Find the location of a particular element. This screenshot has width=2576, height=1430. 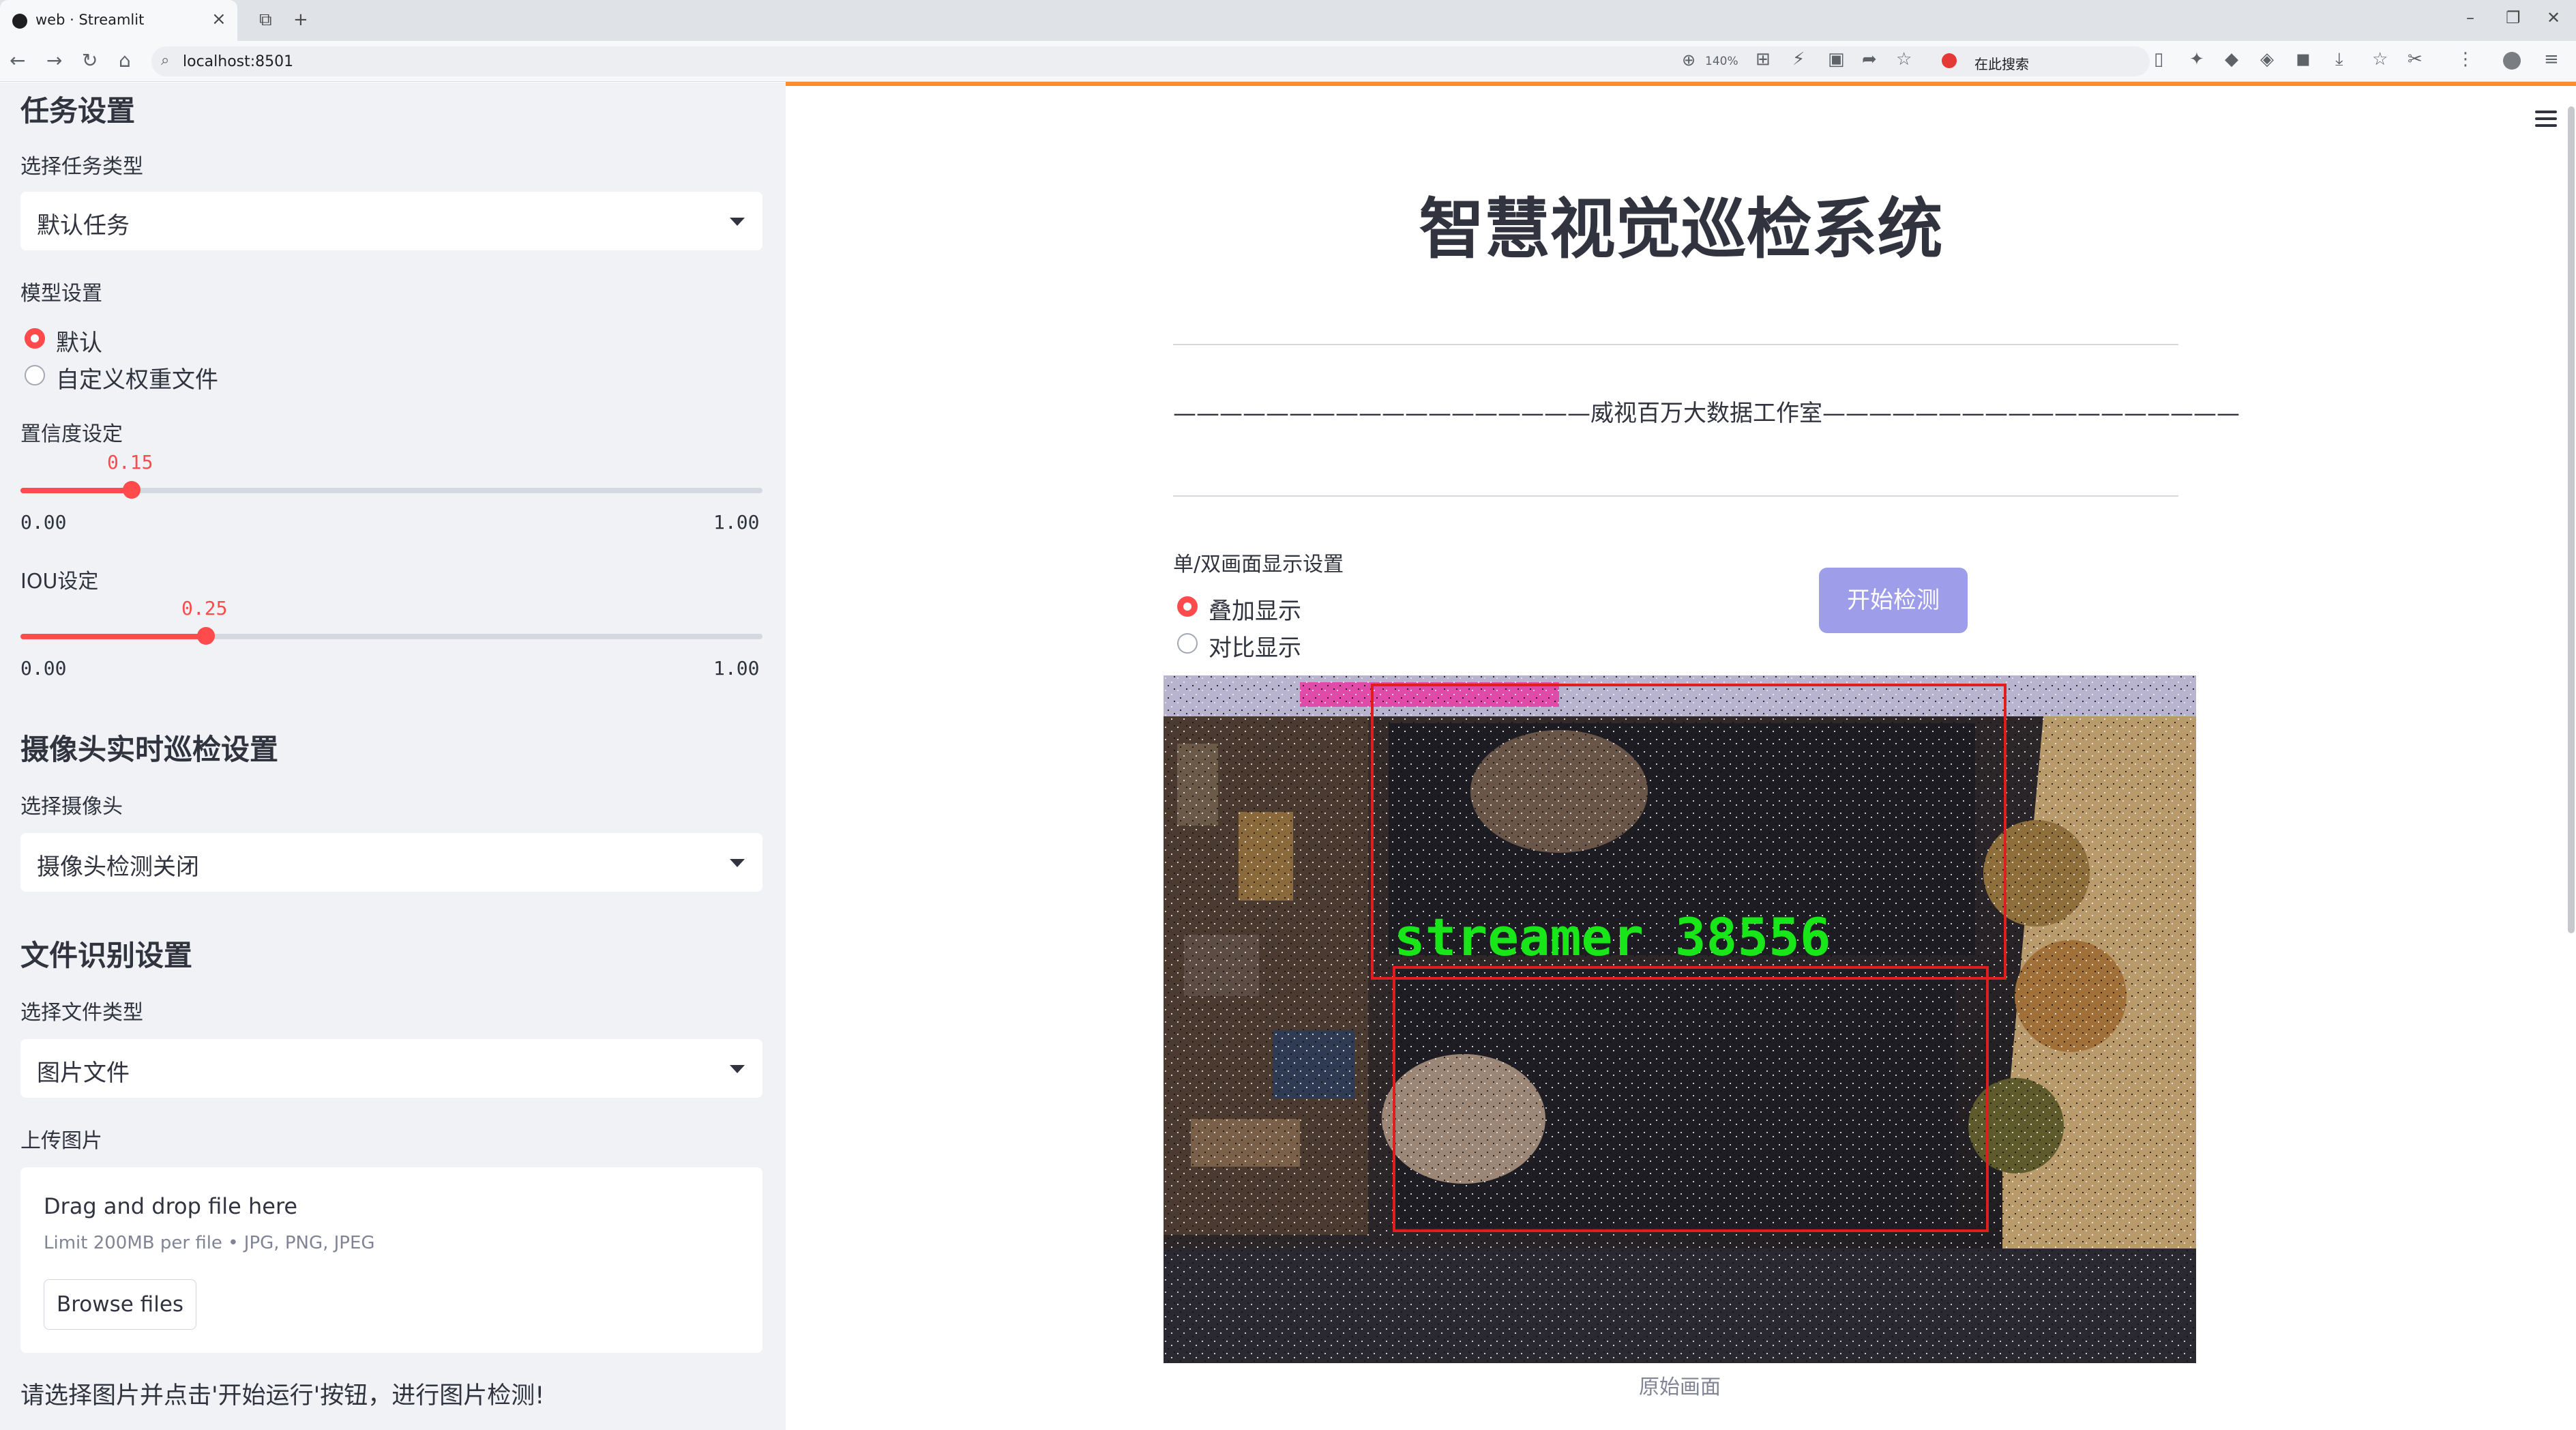

tab-close-icon: × is located at coordinates (218, 19).